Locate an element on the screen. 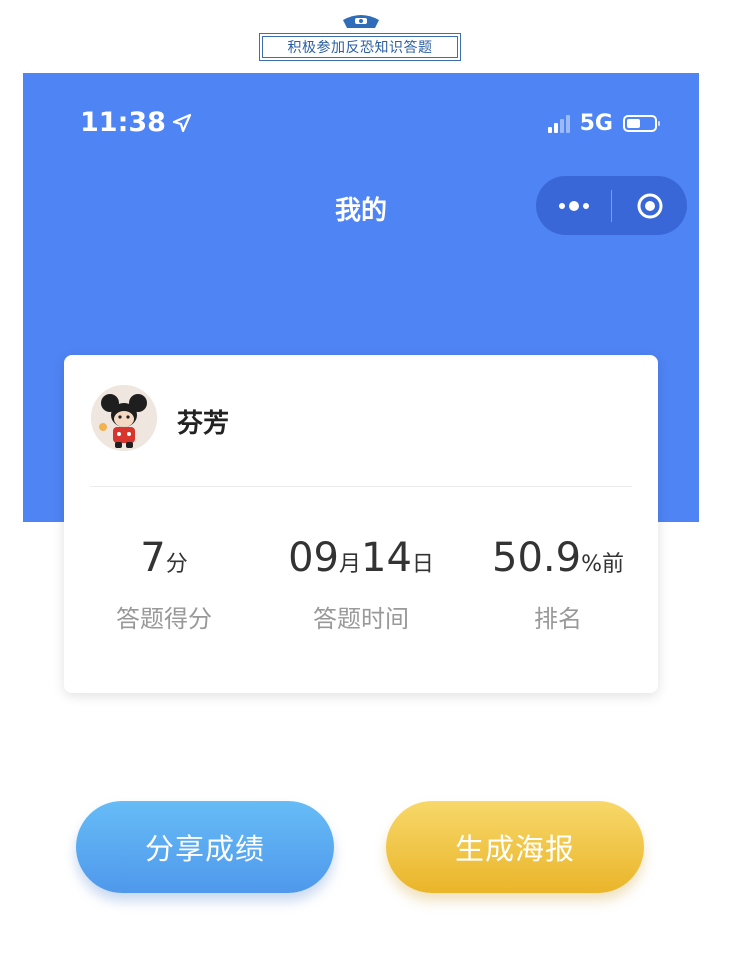  stat-score-value: 7分 is located at coordinates (164, 558).